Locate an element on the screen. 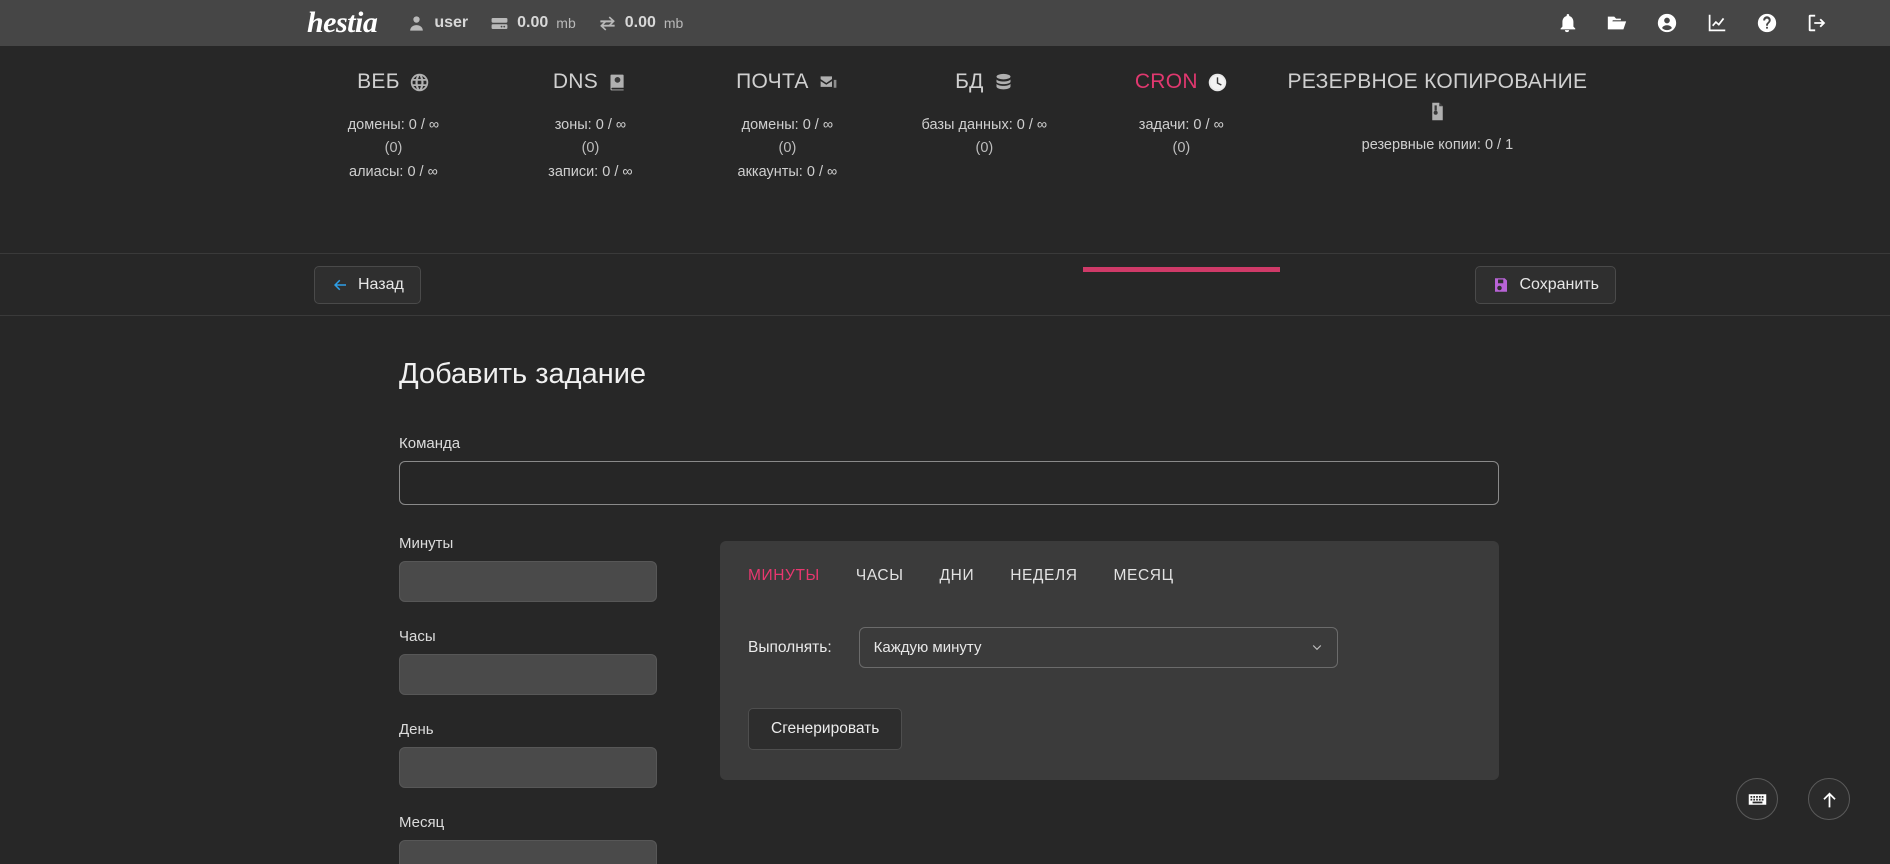 This screenshot has height=864, width=1890. header-icon-bar is located at coordinates (1712, 23).